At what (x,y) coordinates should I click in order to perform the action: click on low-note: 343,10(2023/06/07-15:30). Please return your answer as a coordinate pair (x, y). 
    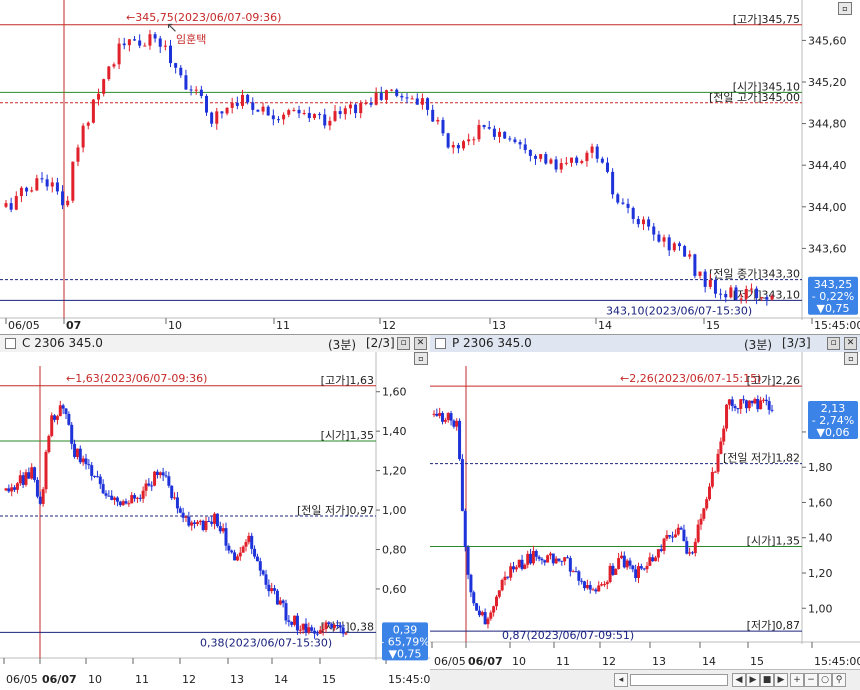
    Looking at the image, I should click on (679, 310).